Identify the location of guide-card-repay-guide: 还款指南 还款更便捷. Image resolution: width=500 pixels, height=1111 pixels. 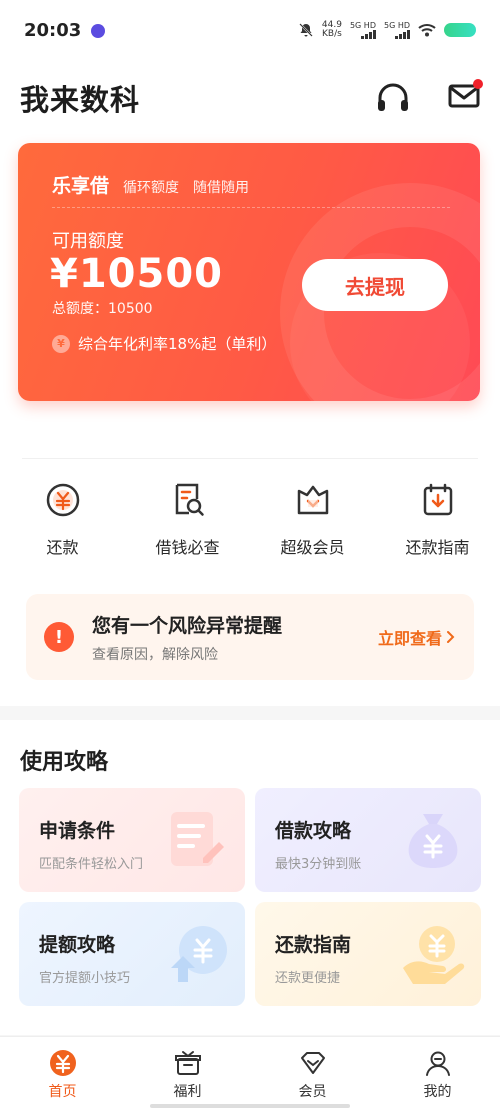
(368, 954).